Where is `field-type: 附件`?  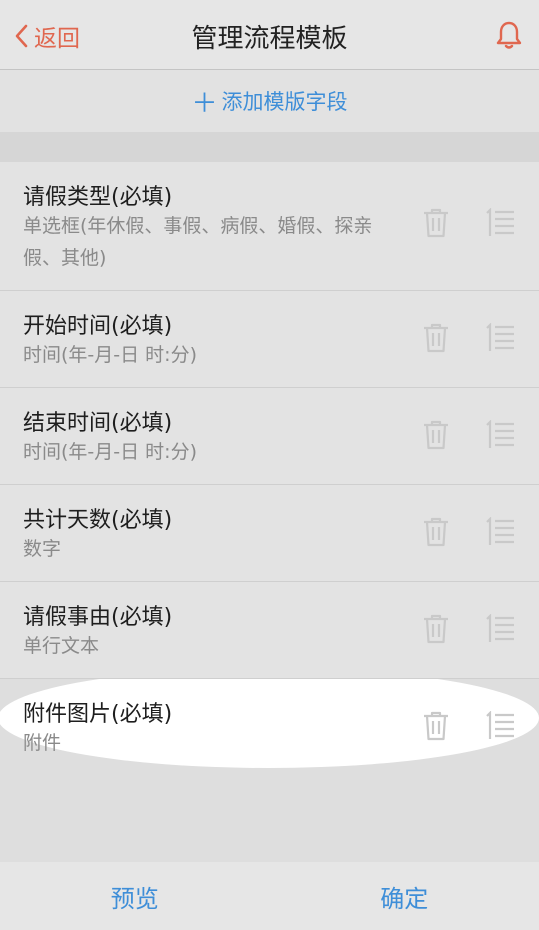 field-type: 附件 is located at coordinates (42, 743).